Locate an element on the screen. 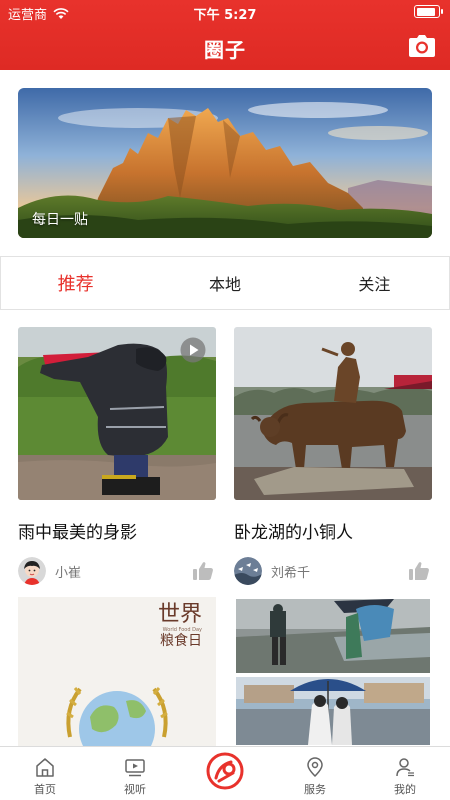 The width and height of the screenshot is (450, 800). nav-services: 服务 is located at coordinates (315, 773).